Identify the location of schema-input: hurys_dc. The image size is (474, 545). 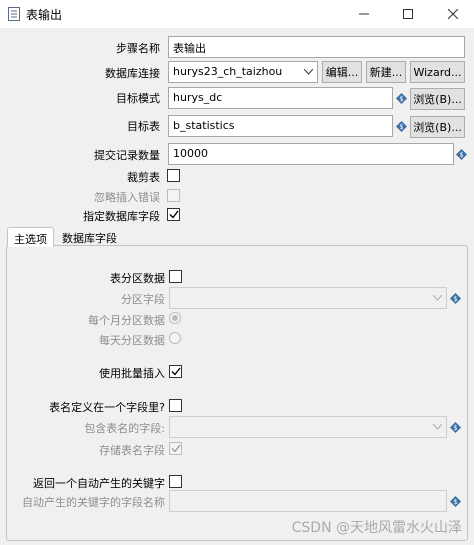
(280, 98).